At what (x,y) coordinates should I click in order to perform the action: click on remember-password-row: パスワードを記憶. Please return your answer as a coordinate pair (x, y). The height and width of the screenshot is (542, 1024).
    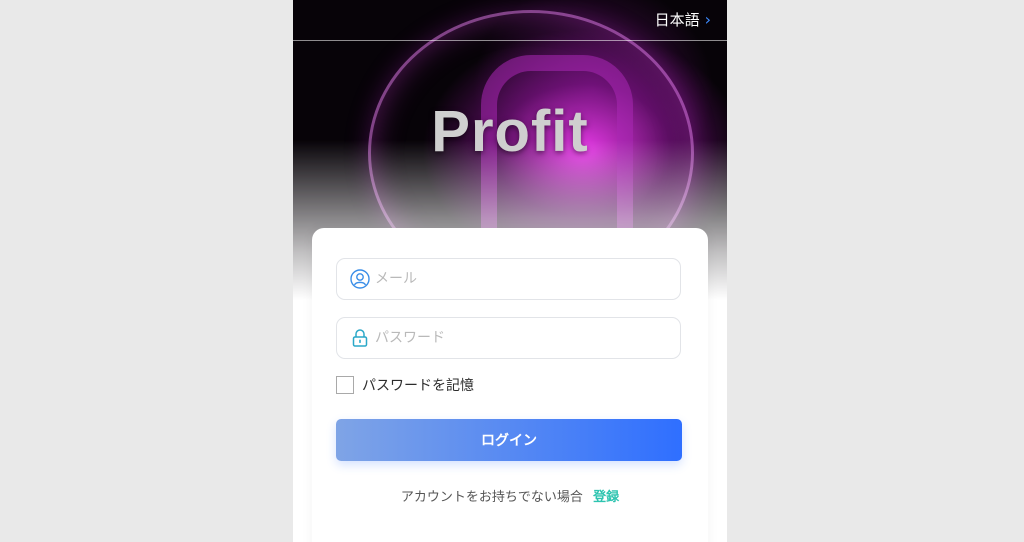
    Looking at the image, I should click on (405, 385).